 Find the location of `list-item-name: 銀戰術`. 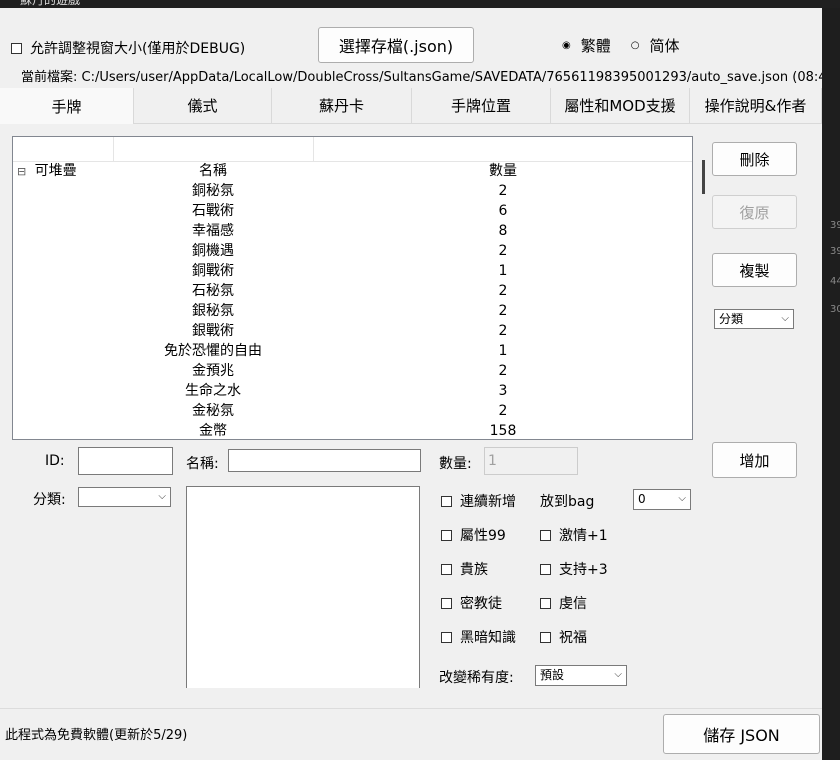

list-item-name: 銀戰術 is located at coordinates (213, 331).